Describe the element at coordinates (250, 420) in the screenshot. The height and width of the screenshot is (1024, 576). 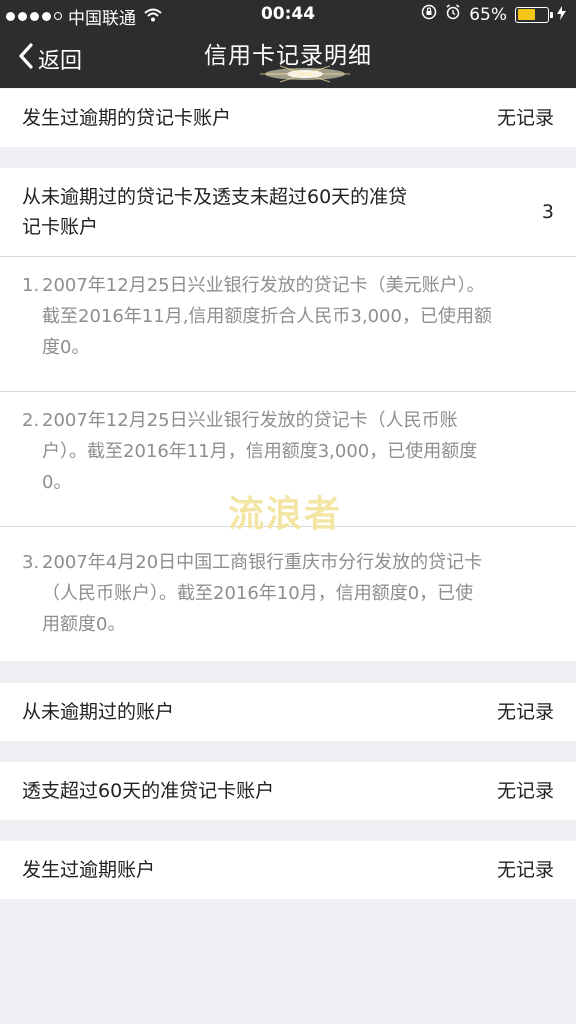
I see `detail-line: 2007年12月25日兴业银行发放的贷记卡（人民币账` at that location.